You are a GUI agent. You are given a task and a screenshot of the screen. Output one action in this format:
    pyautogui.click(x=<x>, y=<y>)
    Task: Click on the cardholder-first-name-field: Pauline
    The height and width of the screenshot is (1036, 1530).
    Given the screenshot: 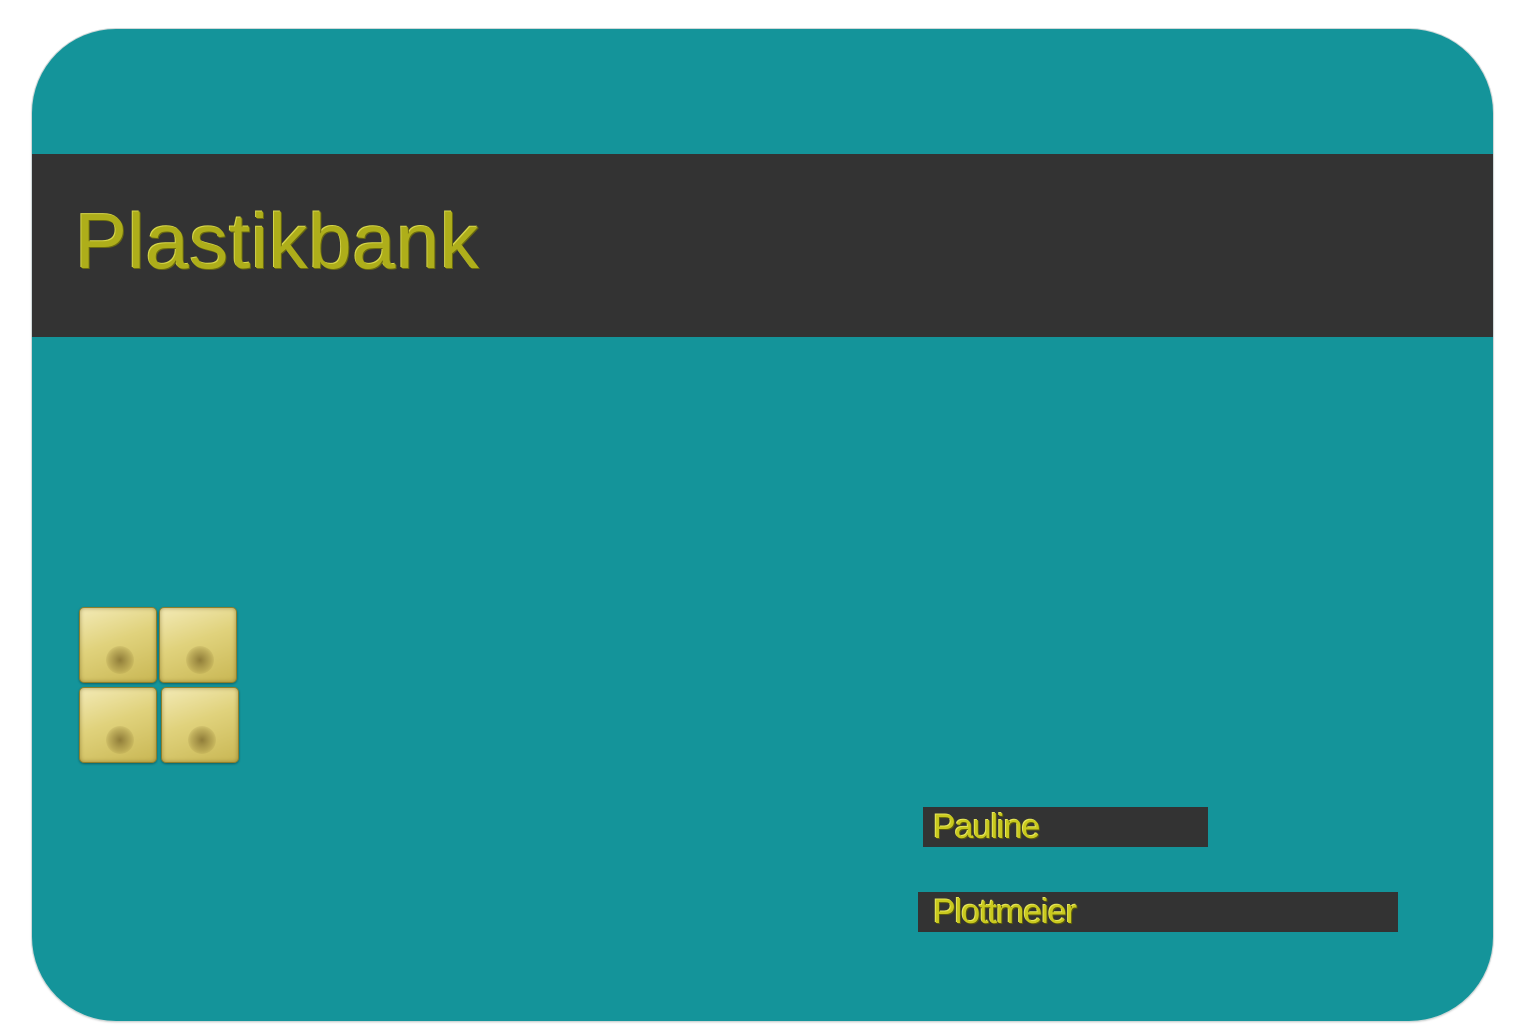 What is the action you would take?
    pyautogui.click(x=1065, y=827)
    